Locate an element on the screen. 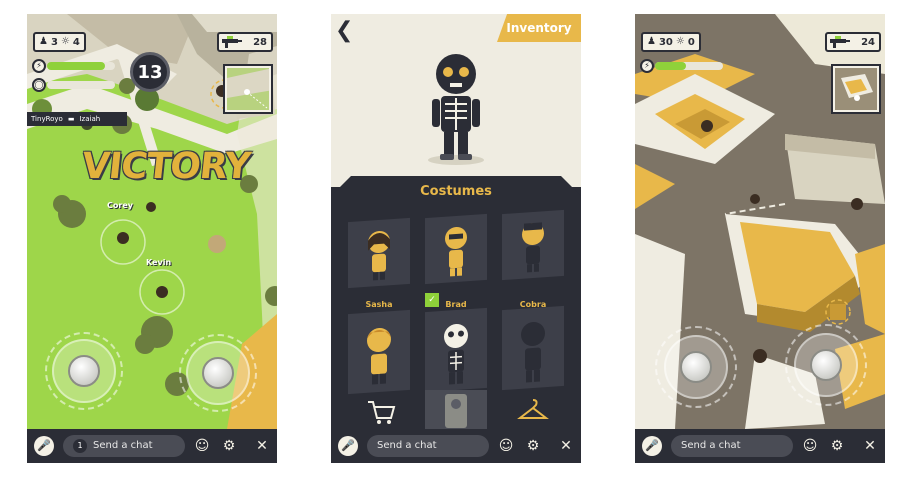 Image resolution: width=912 pixels, height=500 pixels. ammo-count: 24 is located at coordinates (868, 42).